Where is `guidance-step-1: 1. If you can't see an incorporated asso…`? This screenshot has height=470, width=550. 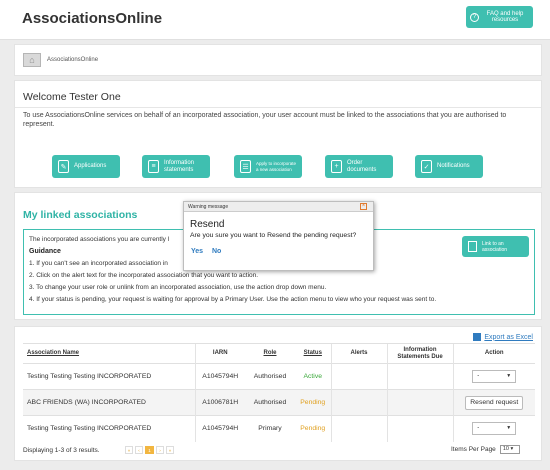
guidance-step-1: 1. If you can't see an incorporated asso… is located at coordinates (98, 263).